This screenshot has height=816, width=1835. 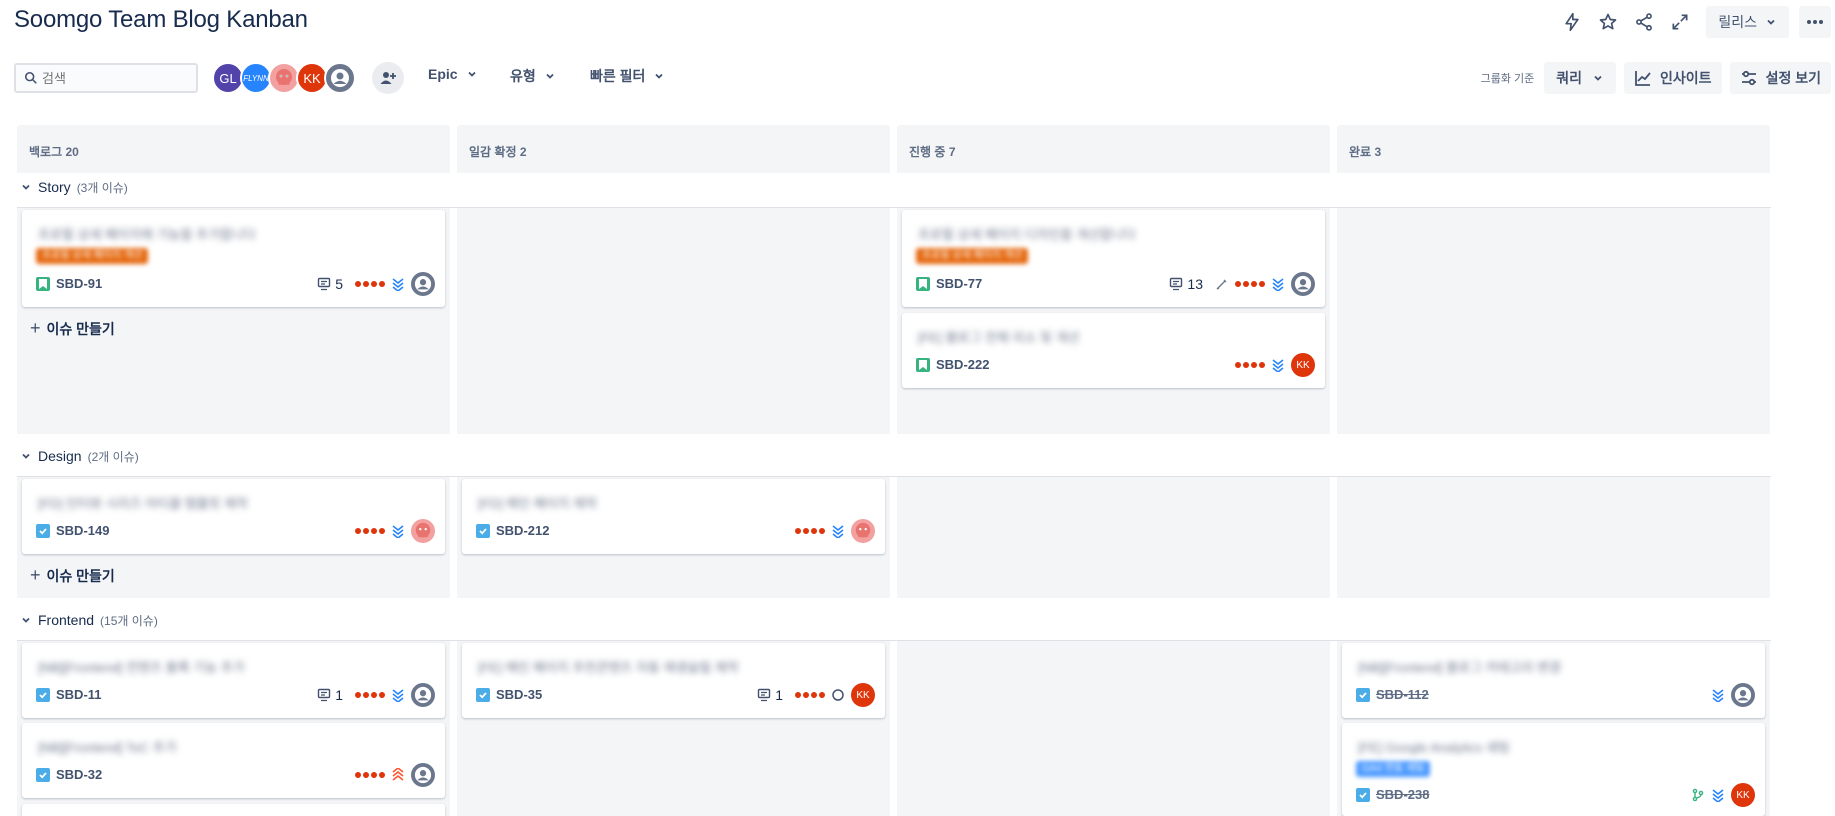 What do you see at coordinates (1553, 537) in the screenshot?
I see `cell-design-done` at bounding box center [1553, 537].